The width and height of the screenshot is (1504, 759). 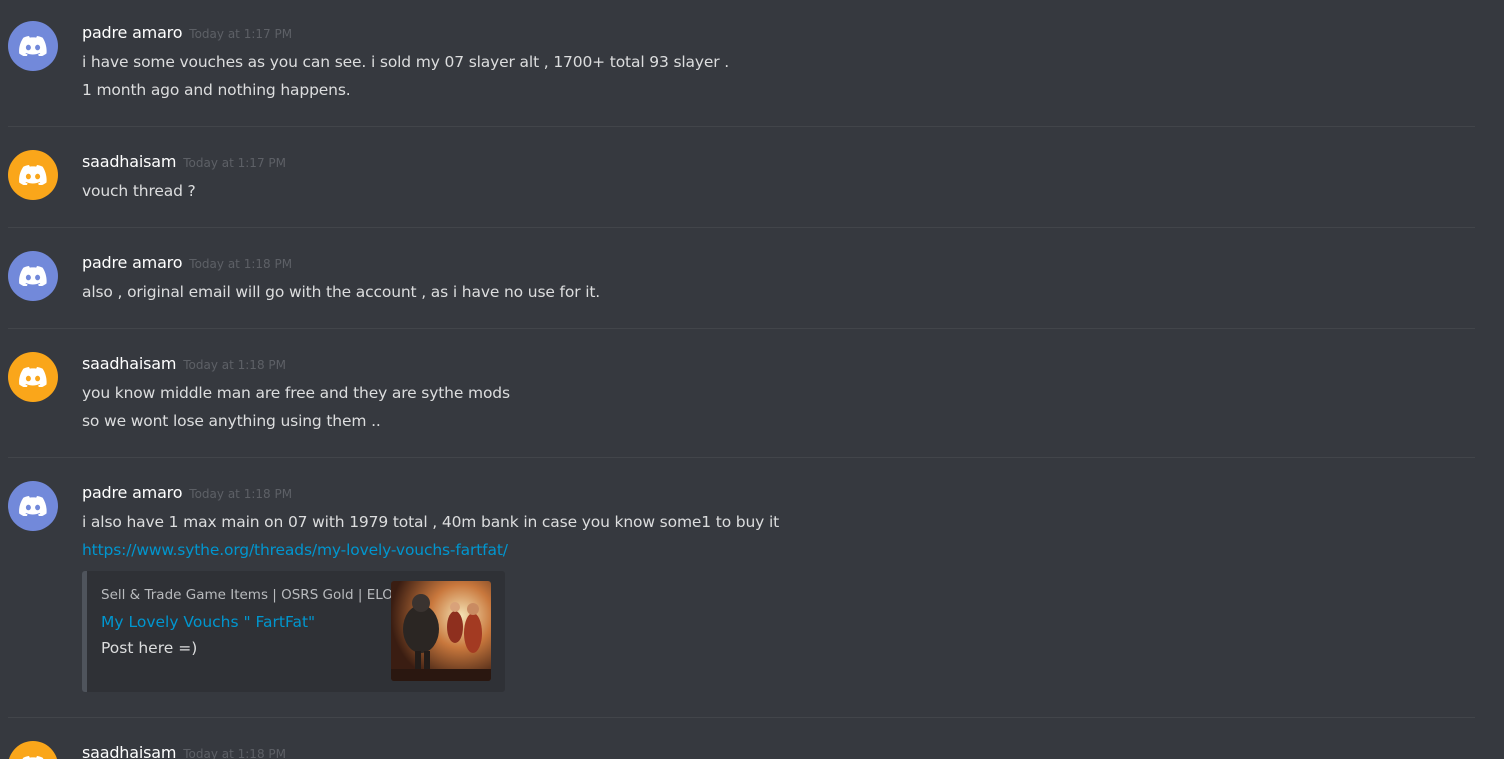 What do you see at coordinates (149, 648) in the screenshot?
I see `embed-description: Post here =)` at bounding box center [149, 648].